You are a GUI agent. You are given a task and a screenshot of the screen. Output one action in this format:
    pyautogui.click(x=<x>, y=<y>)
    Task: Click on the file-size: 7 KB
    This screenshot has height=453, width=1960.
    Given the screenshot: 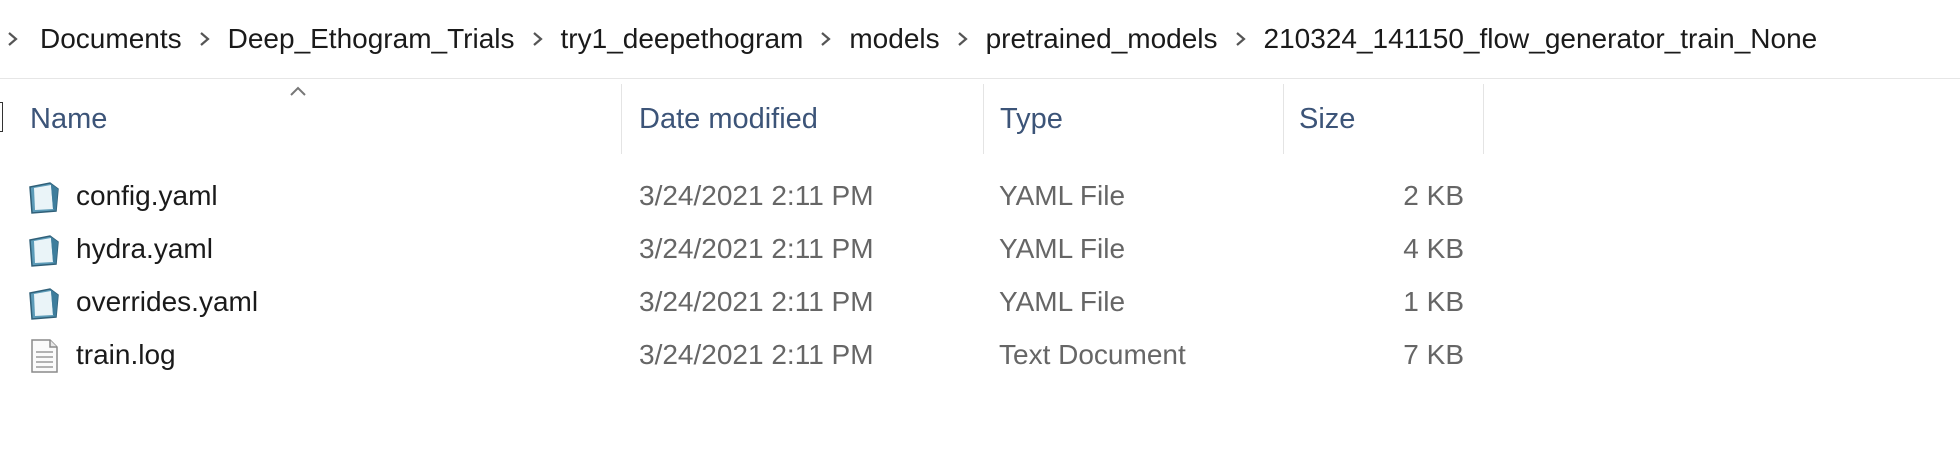 What is the action you would take?
    pyautogui.click(x=1433, y=354)
    